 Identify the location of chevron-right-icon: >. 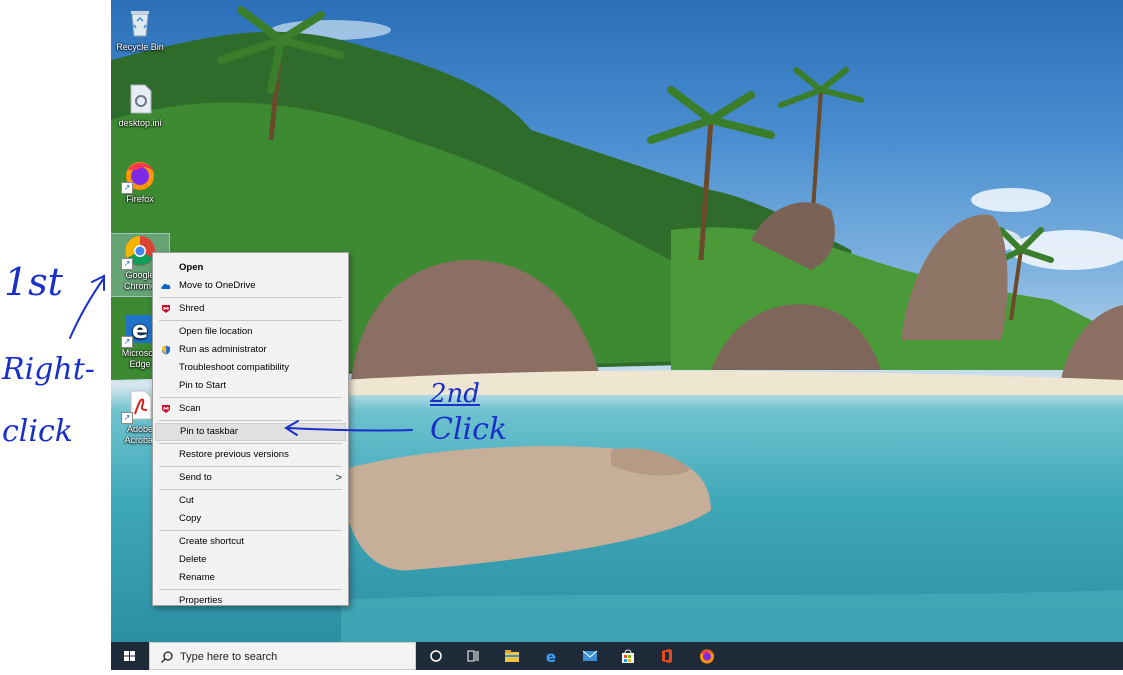
(338, 478).